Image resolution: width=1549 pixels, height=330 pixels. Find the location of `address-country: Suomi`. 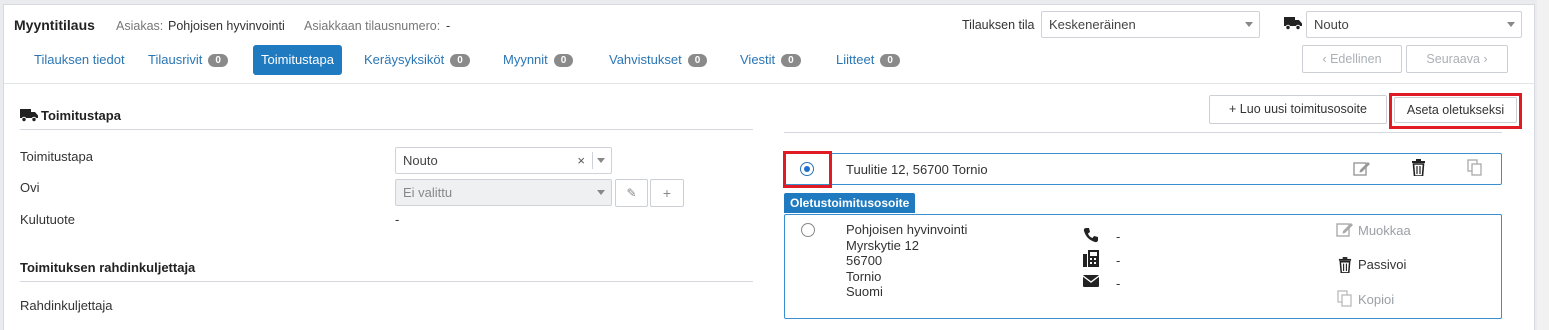

address-country: Suomi is located at coordinates (864, 291).